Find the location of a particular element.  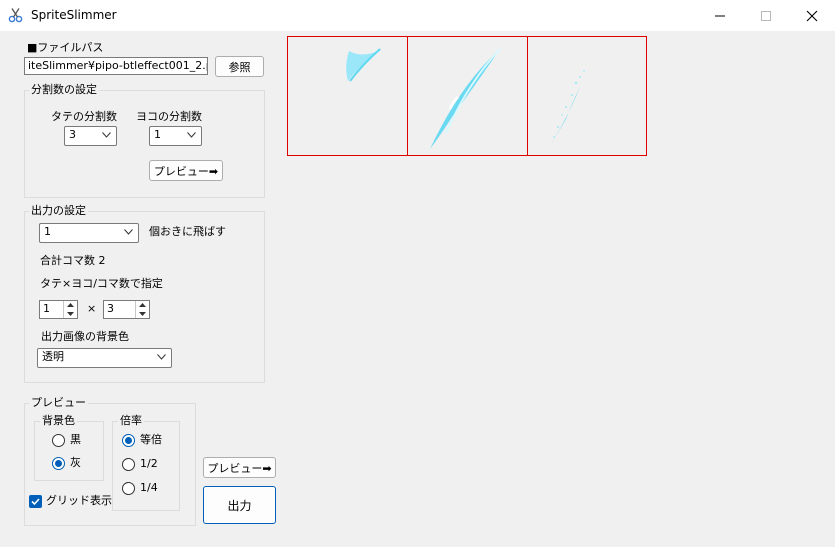

skip-label: 個おきに飛ばす is located at coordinates (187, 231).